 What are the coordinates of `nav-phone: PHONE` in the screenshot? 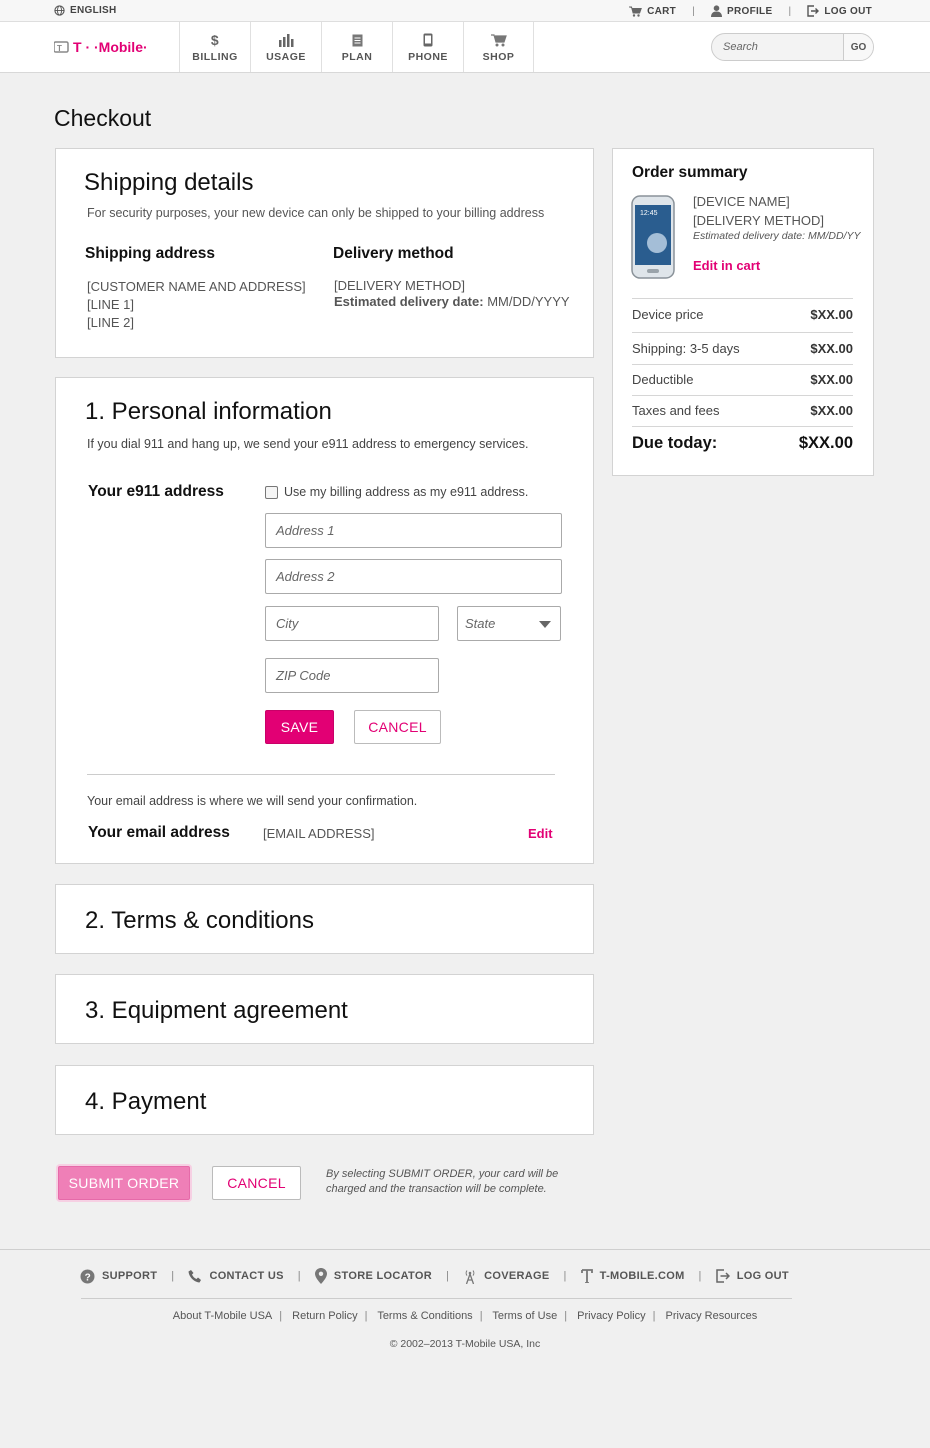 It's located at (427, 47).